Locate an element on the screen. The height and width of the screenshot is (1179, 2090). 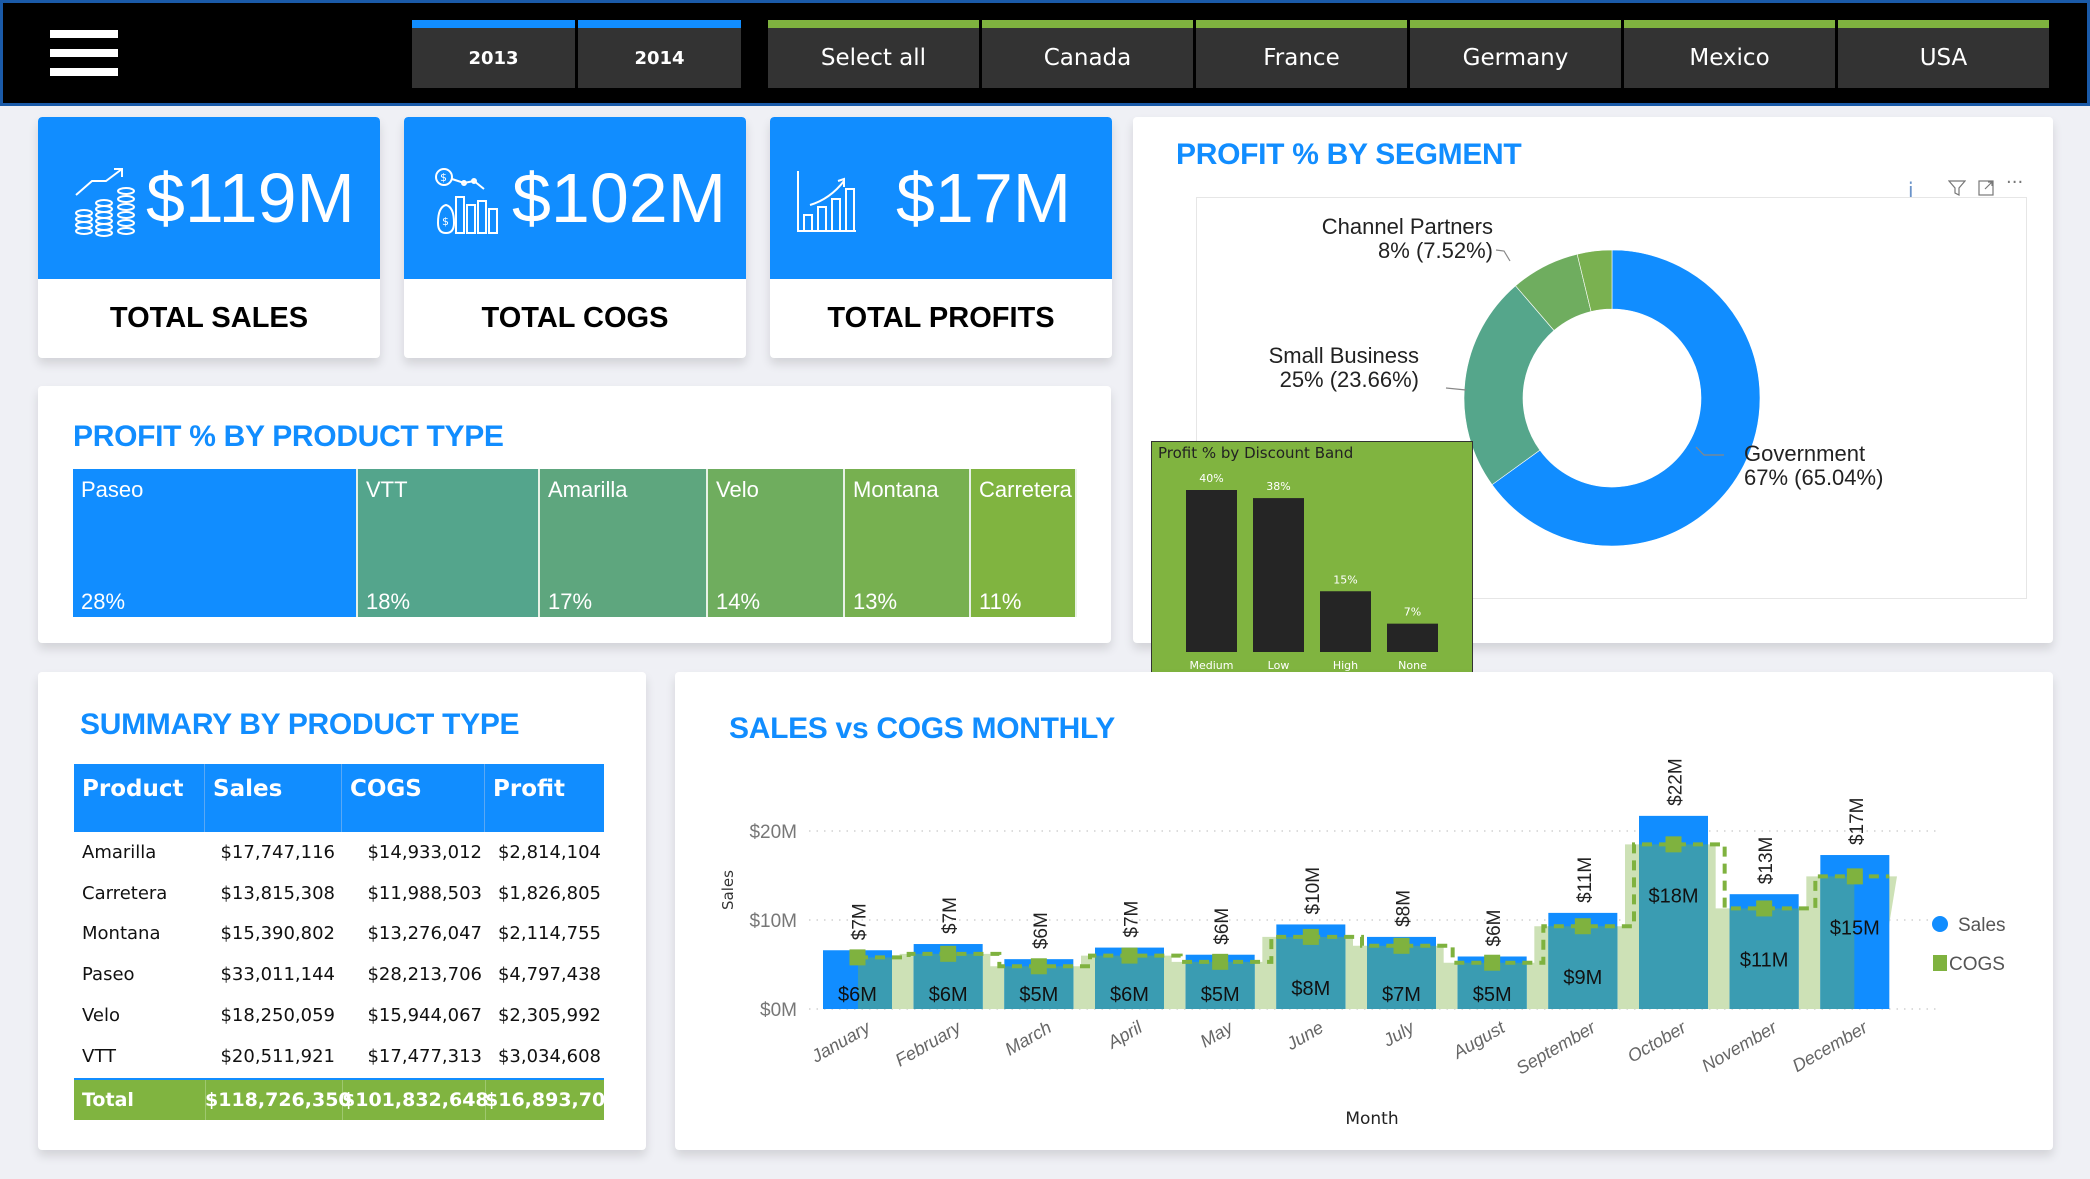
treemap-tile-carretera: Carretera 11% is located at coordinates (1024, 543).